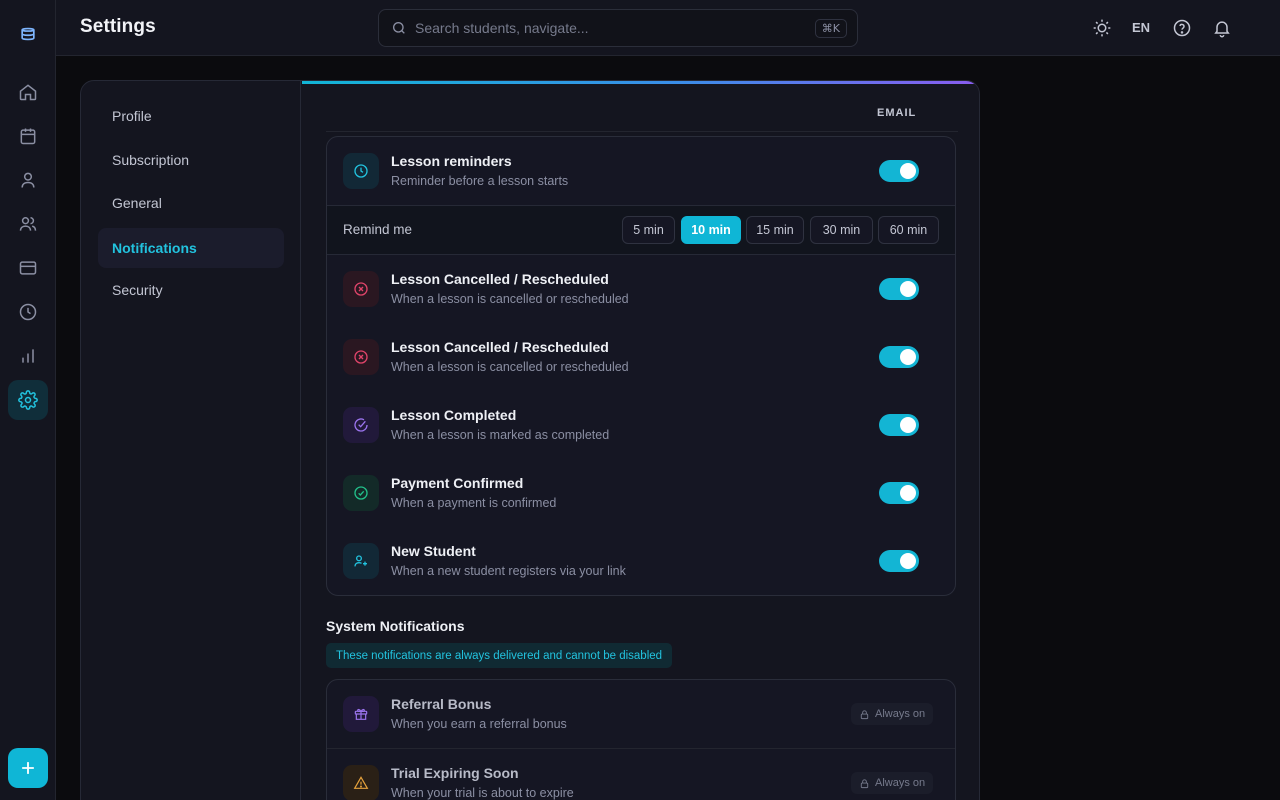  I want to click on row-title: Lesson Completed, so click(454, 415).